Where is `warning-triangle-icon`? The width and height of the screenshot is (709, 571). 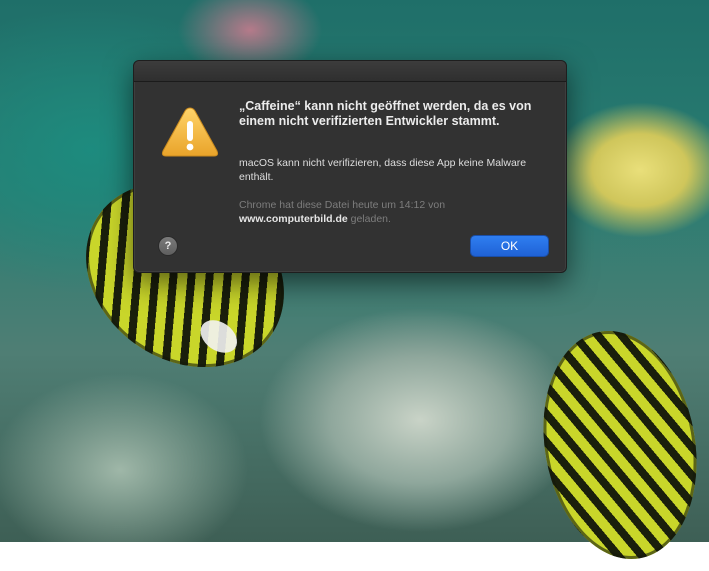
warning-triangle-icon is located at coordinates (190, 132).